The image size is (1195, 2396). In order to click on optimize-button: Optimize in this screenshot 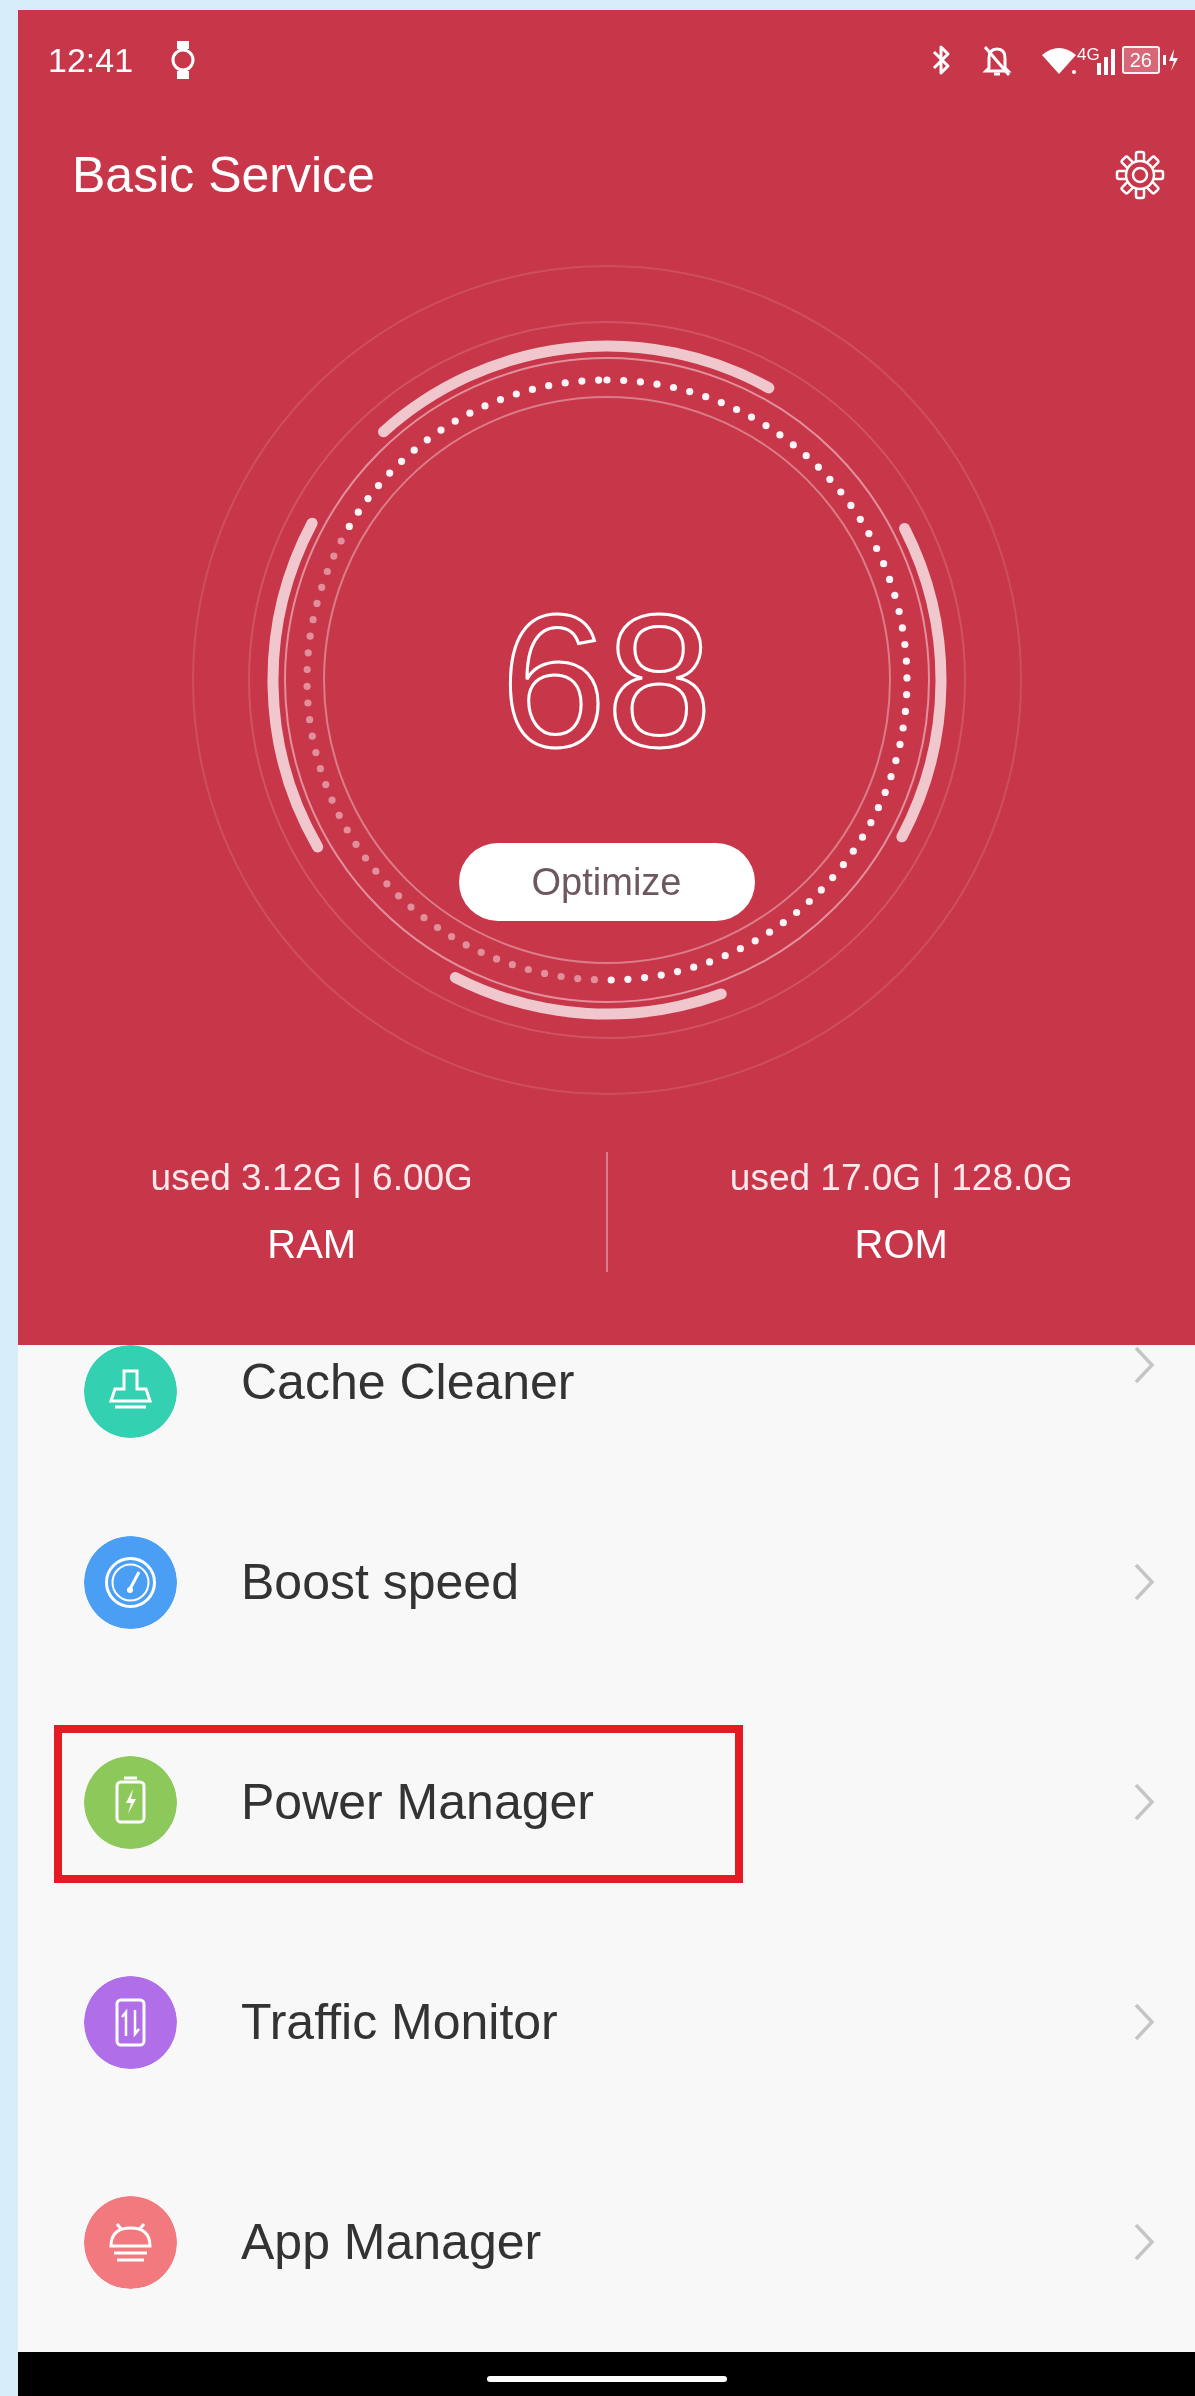, I will do `click(606, 882)`.